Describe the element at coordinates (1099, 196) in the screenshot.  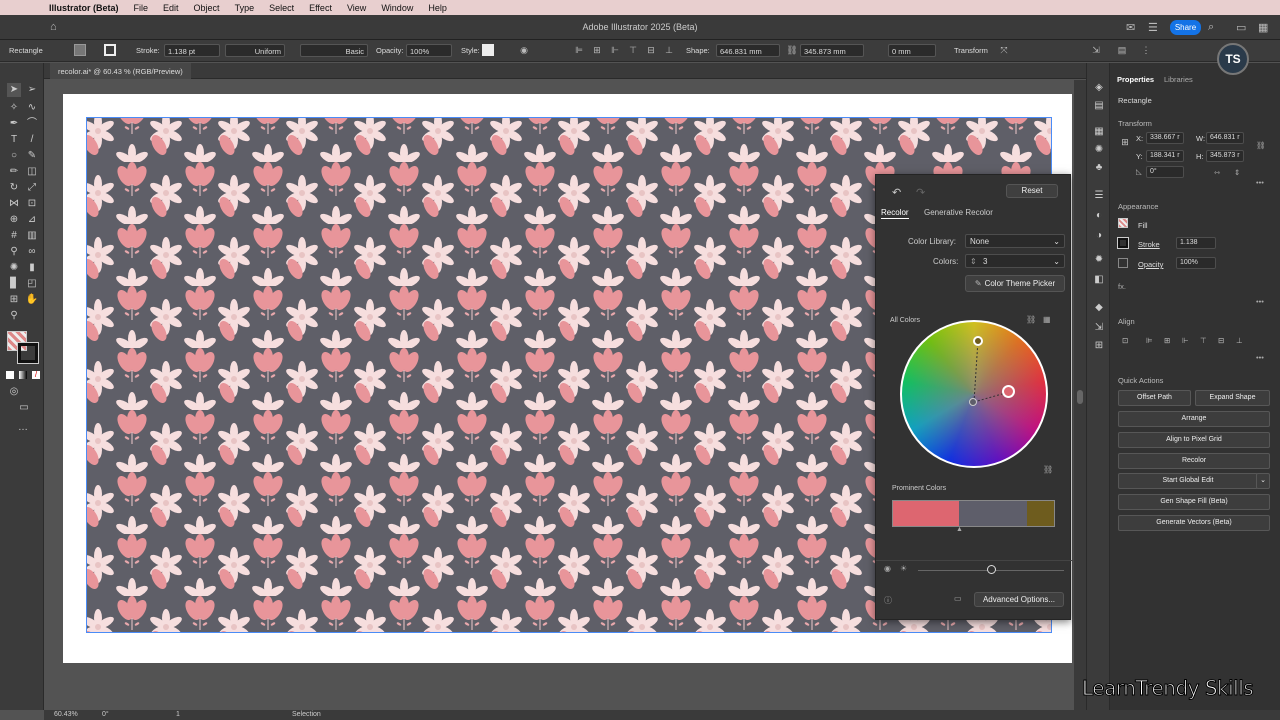
I see `stroke-panel-icon: ☰` at that location.